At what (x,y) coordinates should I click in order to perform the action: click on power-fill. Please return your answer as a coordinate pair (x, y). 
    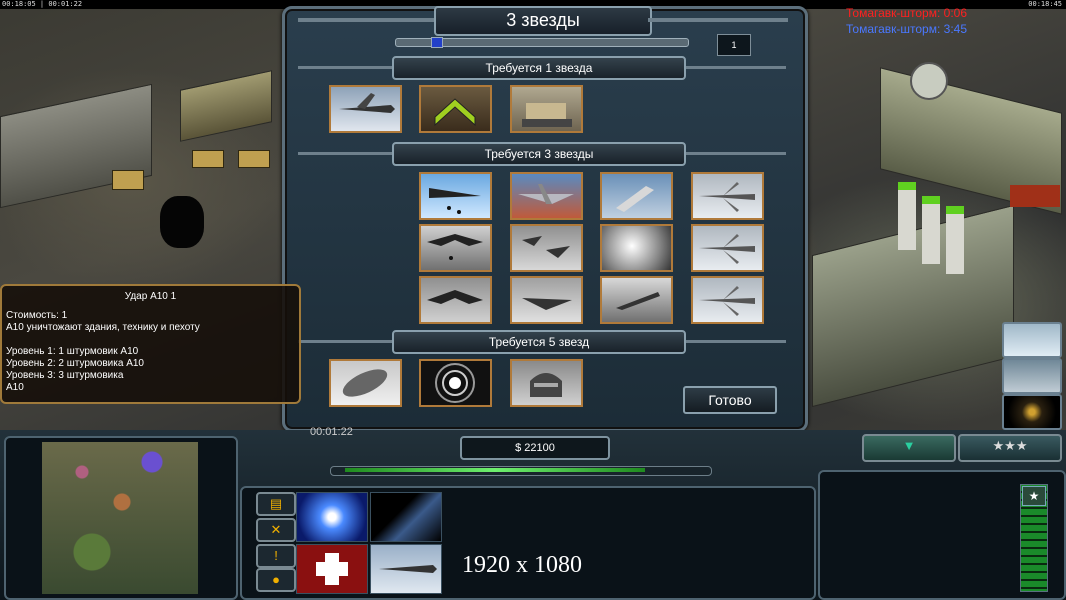
    Looking at the image, I should click on (495, 470).